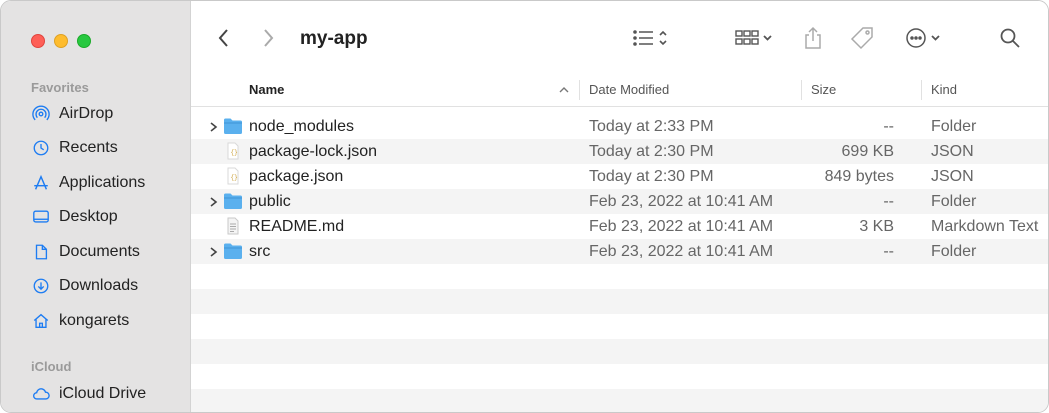 The image size is (1049, 413). I want to click on file-name: package-lock.json, so click(313, 151).